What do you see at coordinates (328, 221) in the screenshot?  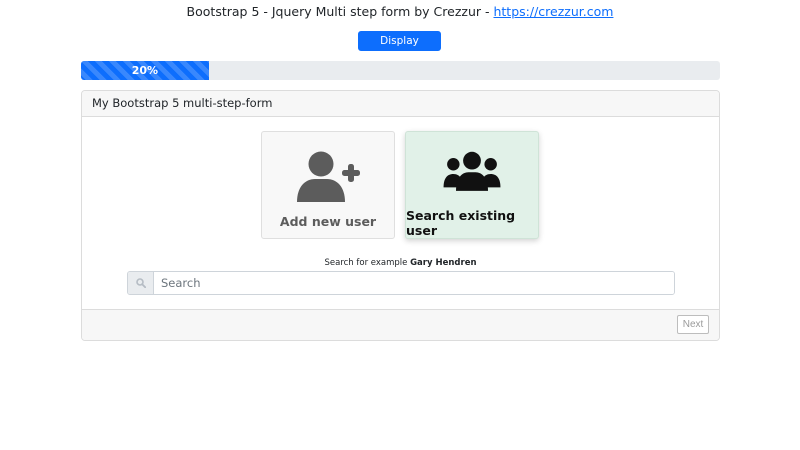 I see `add-new-user-label: Add new user` at bounding box center [328, 221].